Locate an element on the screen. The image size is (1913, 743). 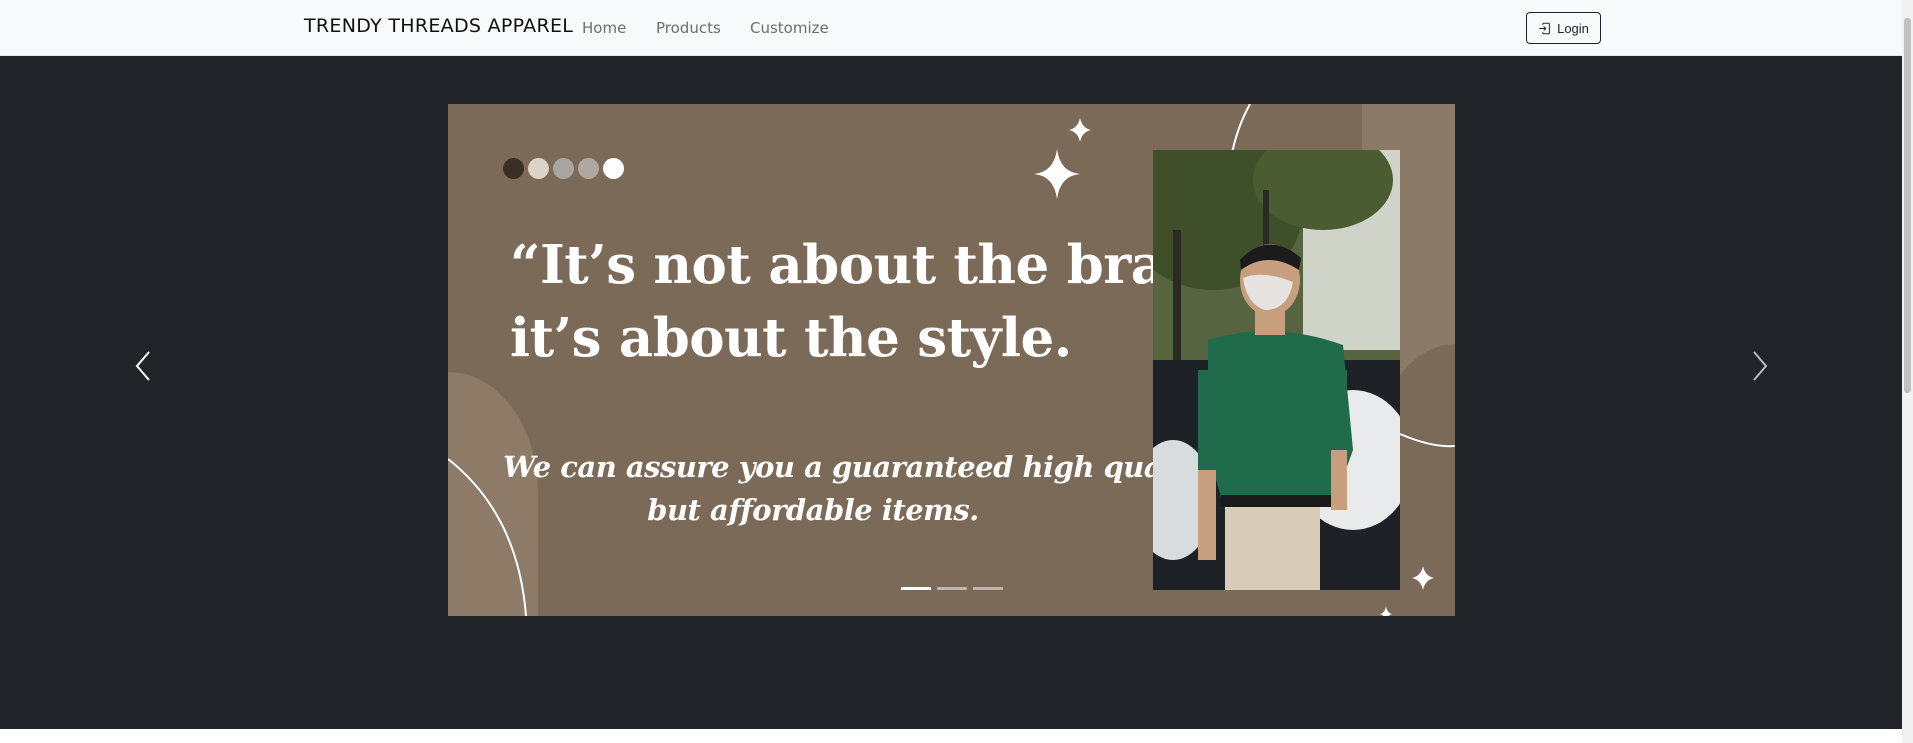
login-button: Login is located at coordinates (1563, 28).